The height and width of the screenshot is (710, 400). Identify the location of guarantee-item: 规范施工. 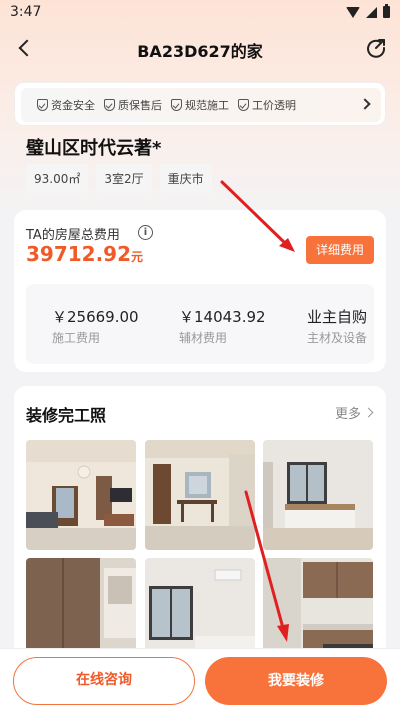
(200, 105).